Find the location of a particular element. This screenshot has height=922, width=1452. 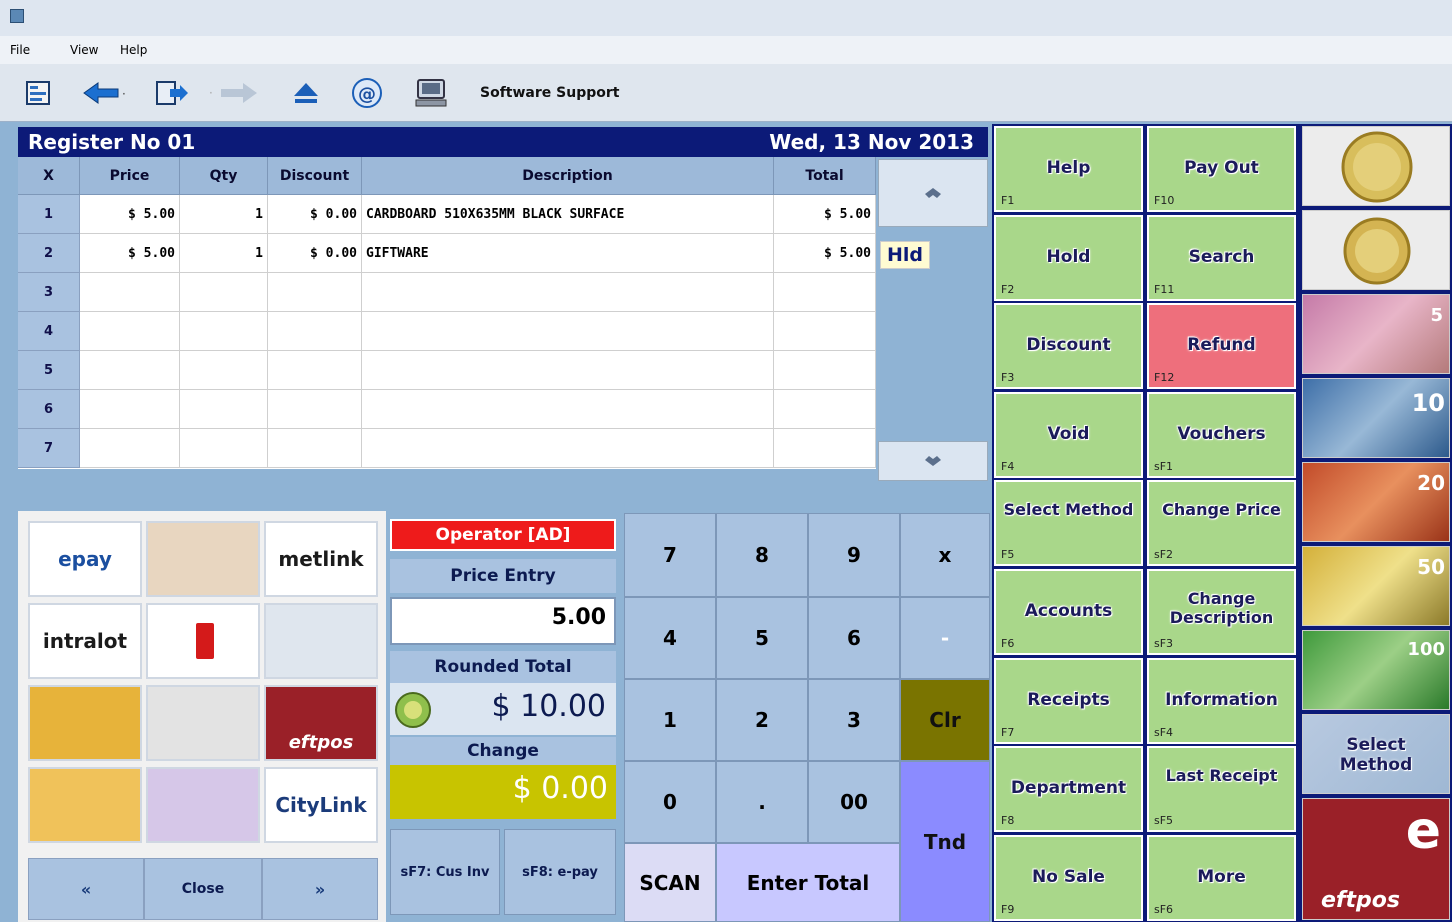

shortcut-tile-9: eftpos is located at coordinates (321, 723).